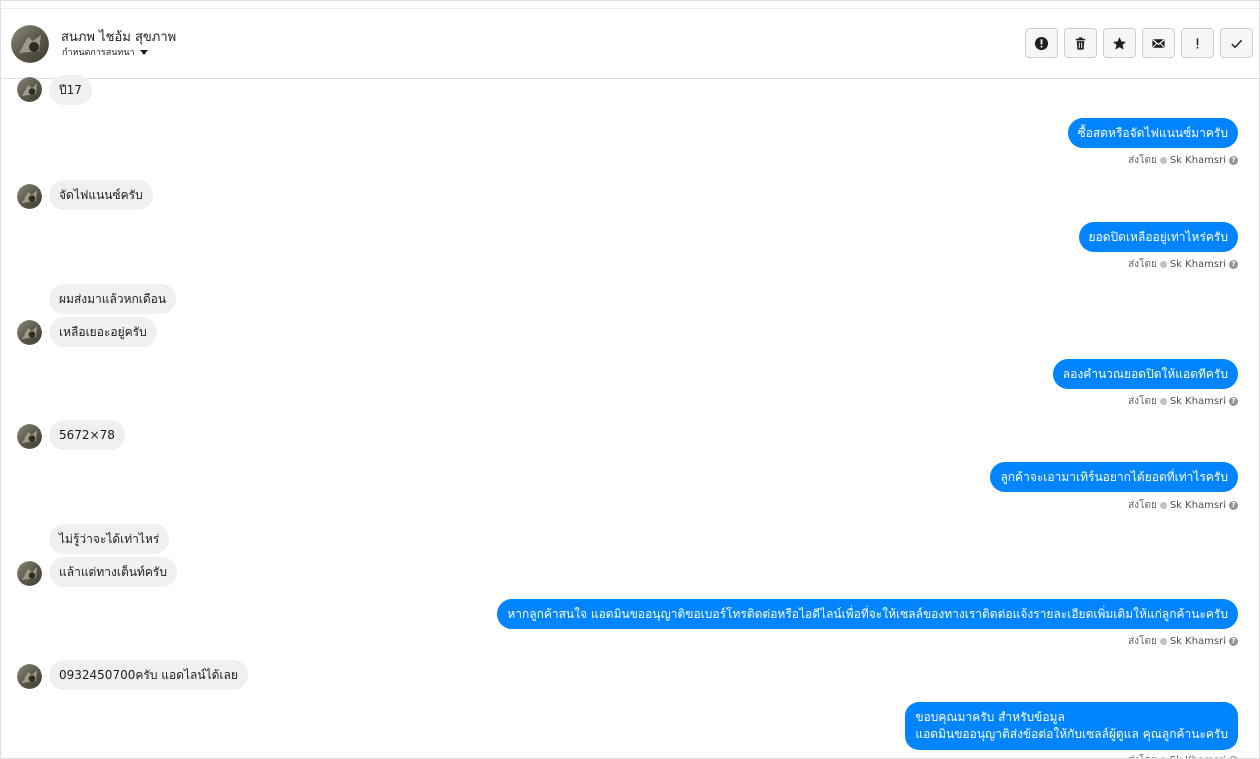 This screenshot has height=759, width=1260. What do you see at coordinates (87, 435) in the screenshot?
I see `incoming-message: 5672×78` at bounding box center [87, 435].